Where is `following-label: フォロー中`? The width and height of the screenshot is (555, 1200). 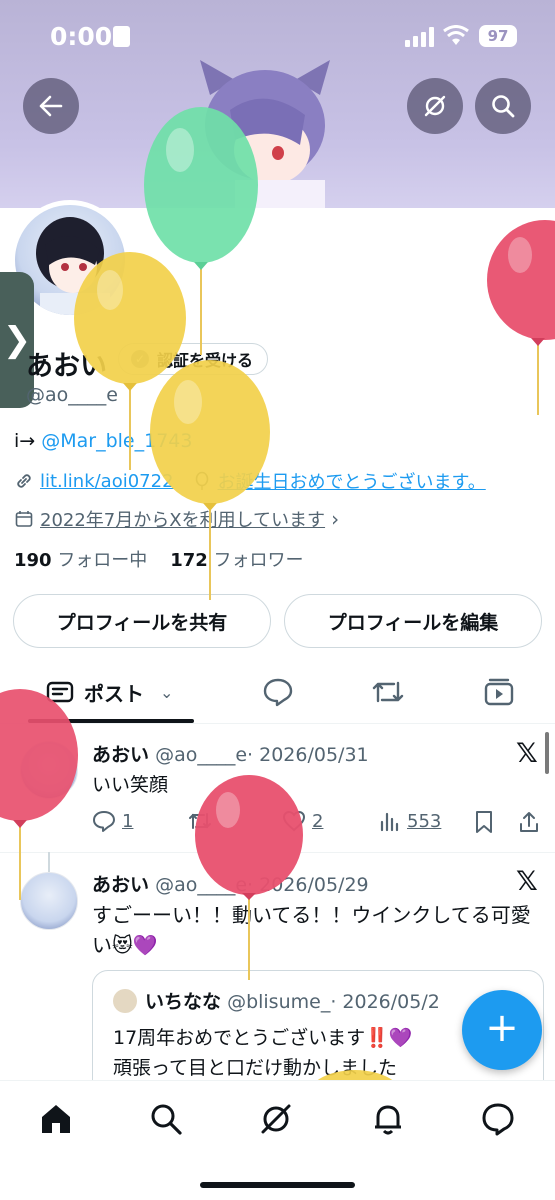
following-label: フォロー中 is located at coordinates (102, 560).